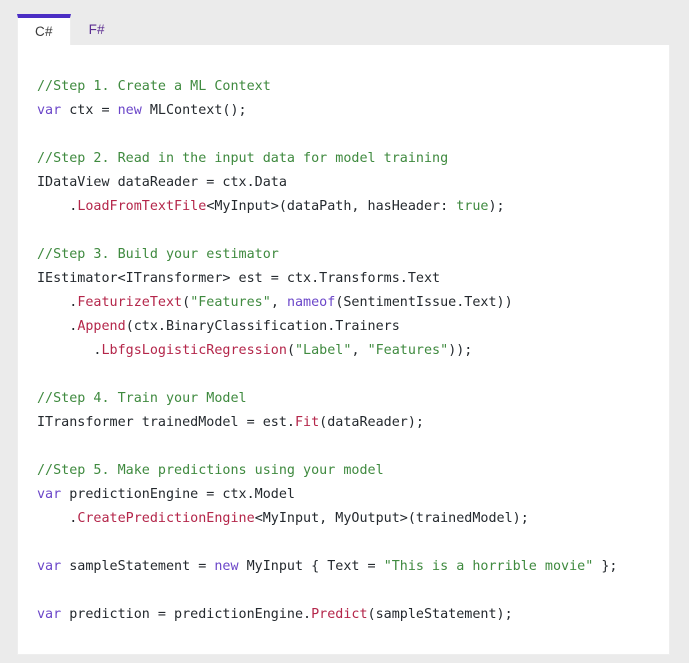 This screenshot has width=689, height=663. What do you see at coordinates (391, 518) in the screenshot?
I see `code-token-plain: <MyInput, MyOutput>(trainedModel);` at bounding box center [391, 518].